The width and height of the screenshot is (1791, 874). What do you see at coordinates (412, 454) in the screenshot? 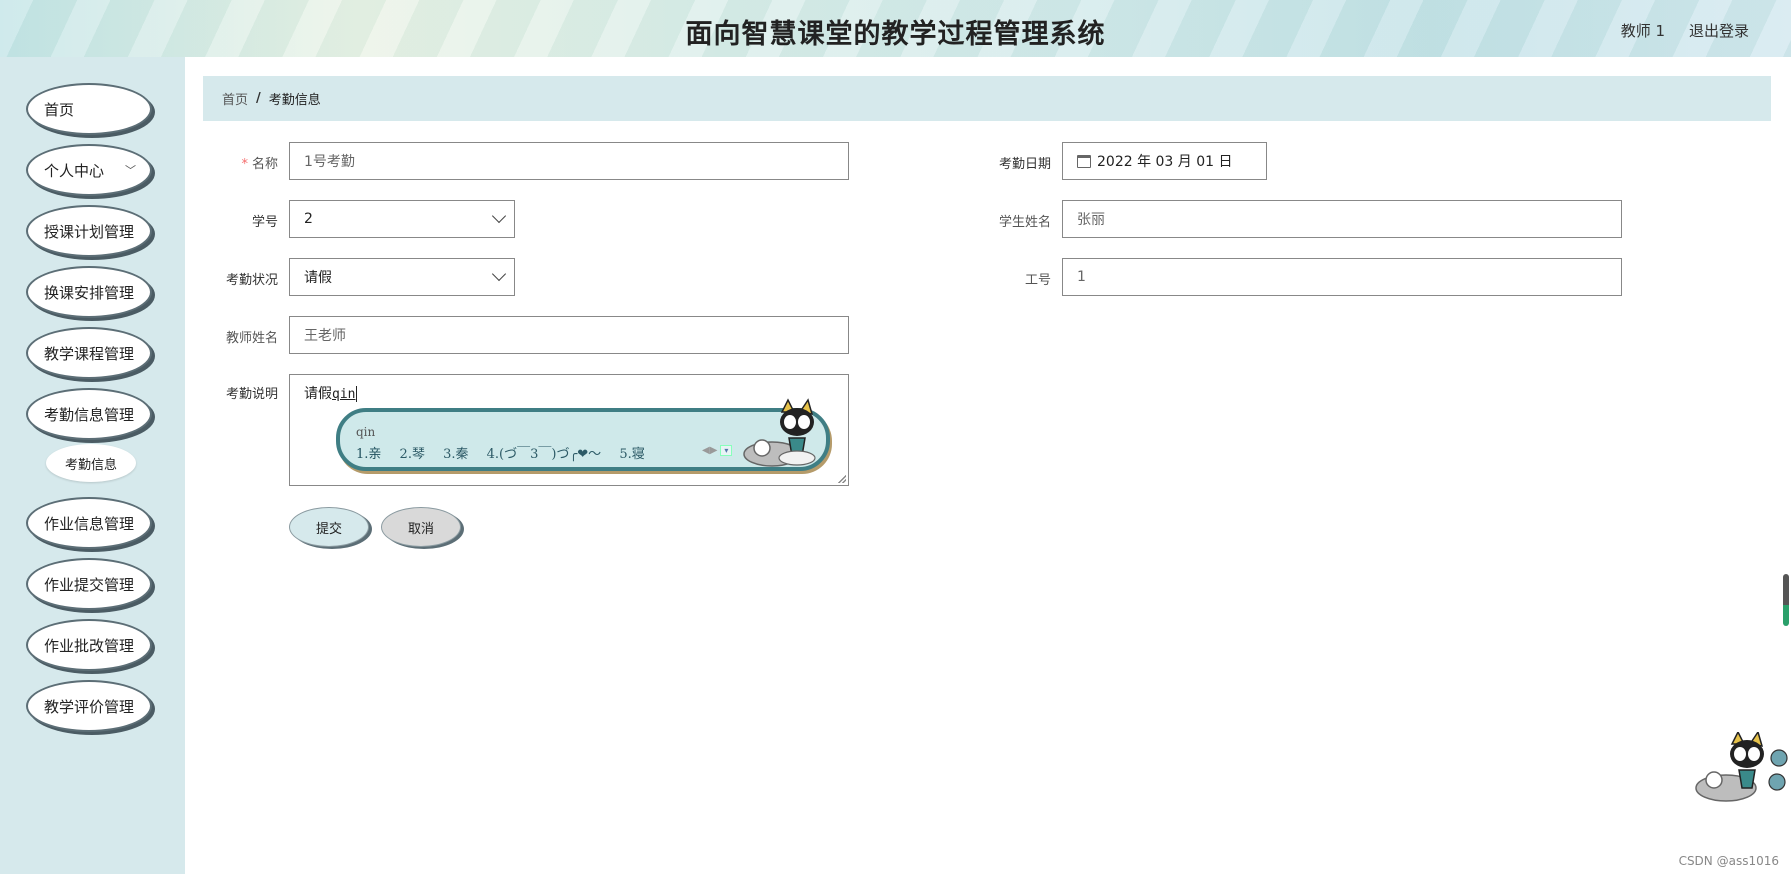
I see `ime-candidate: 2.琴` at bounding box center [412, 454].